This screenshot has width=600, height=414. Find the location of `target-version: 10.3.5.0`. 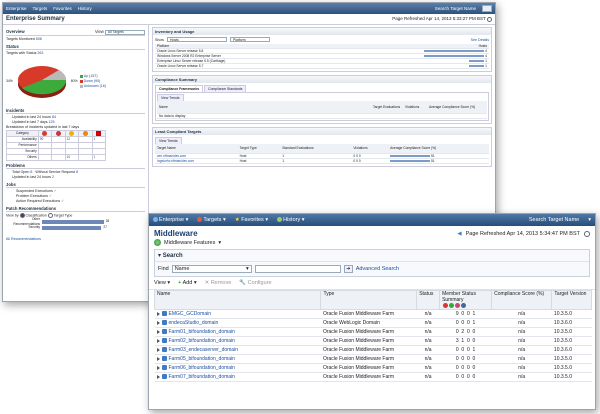

target-version: 10.3.5.0 is located at coordinates (571, 341).